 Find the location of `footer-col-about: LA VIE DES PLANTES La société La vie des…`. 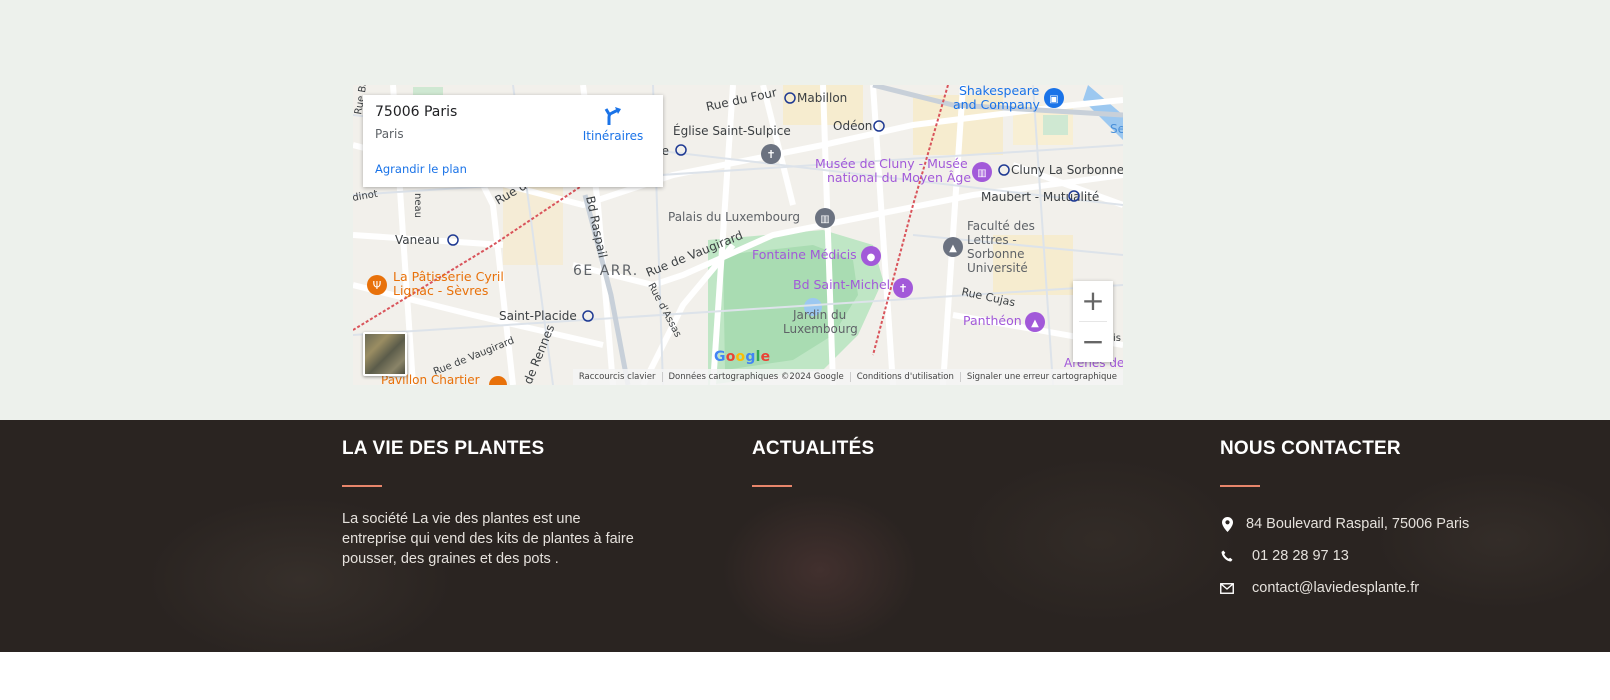

footer-col-about: LA VIE DES PLANTES La société La vie des… is located at coordinates (492, 503).